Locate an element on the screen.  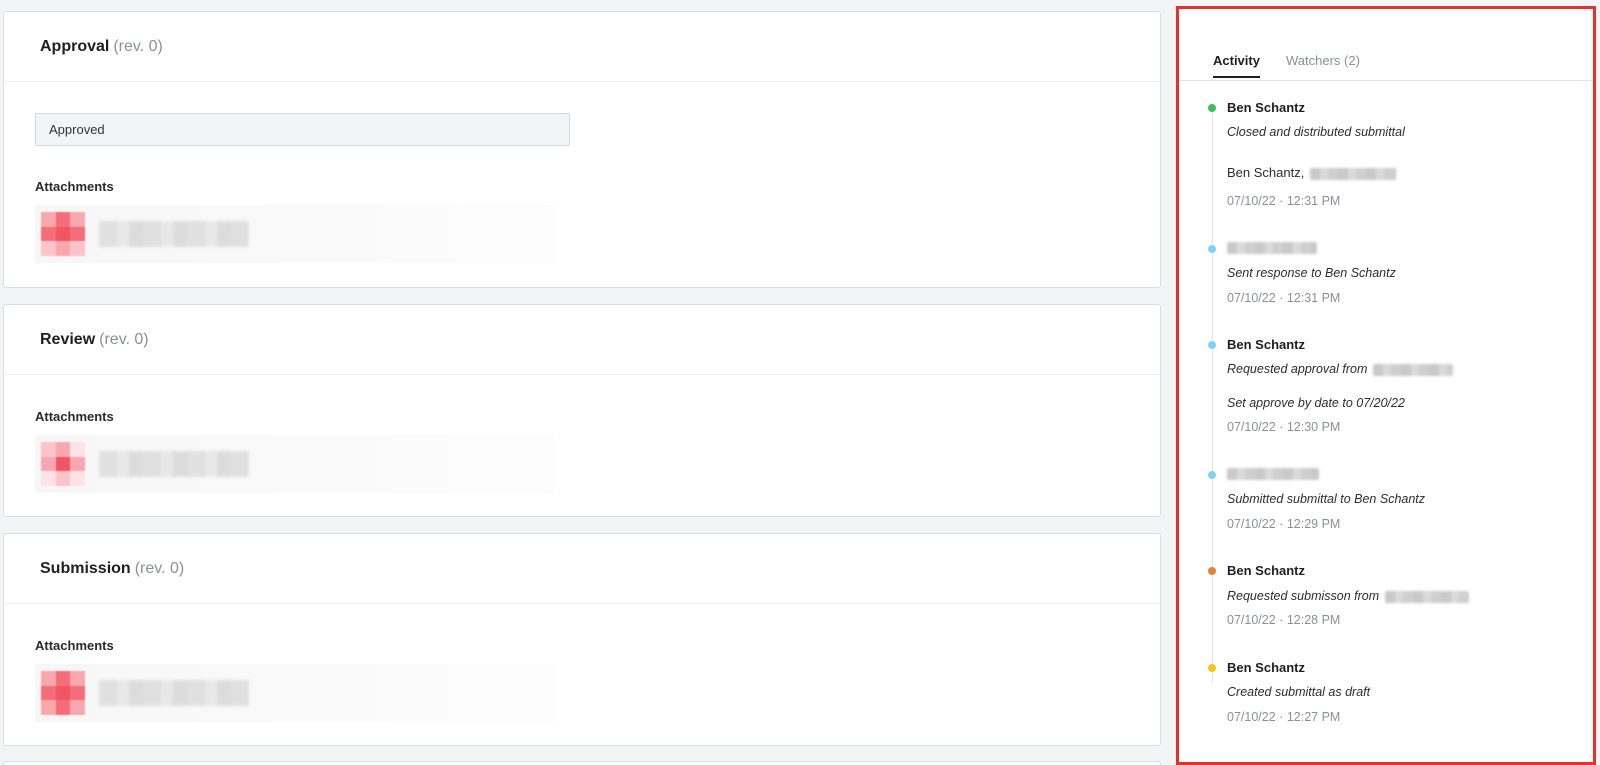
event-extra: Set approve by date to 07/20/22 is located at coordinates (1316, 403).